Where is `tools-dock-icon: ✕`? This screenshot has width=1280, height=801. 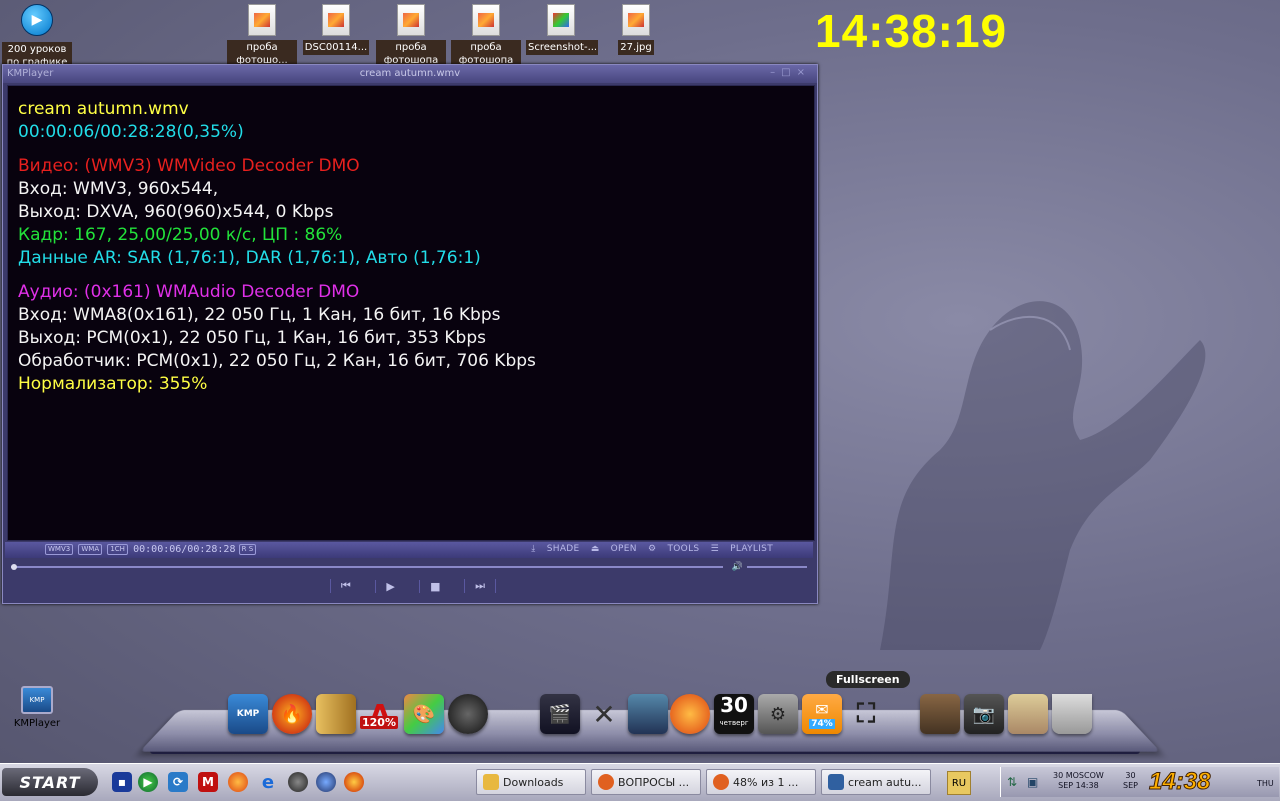
tools-dock-icon: ✕ is located at coordinates (604, 714).